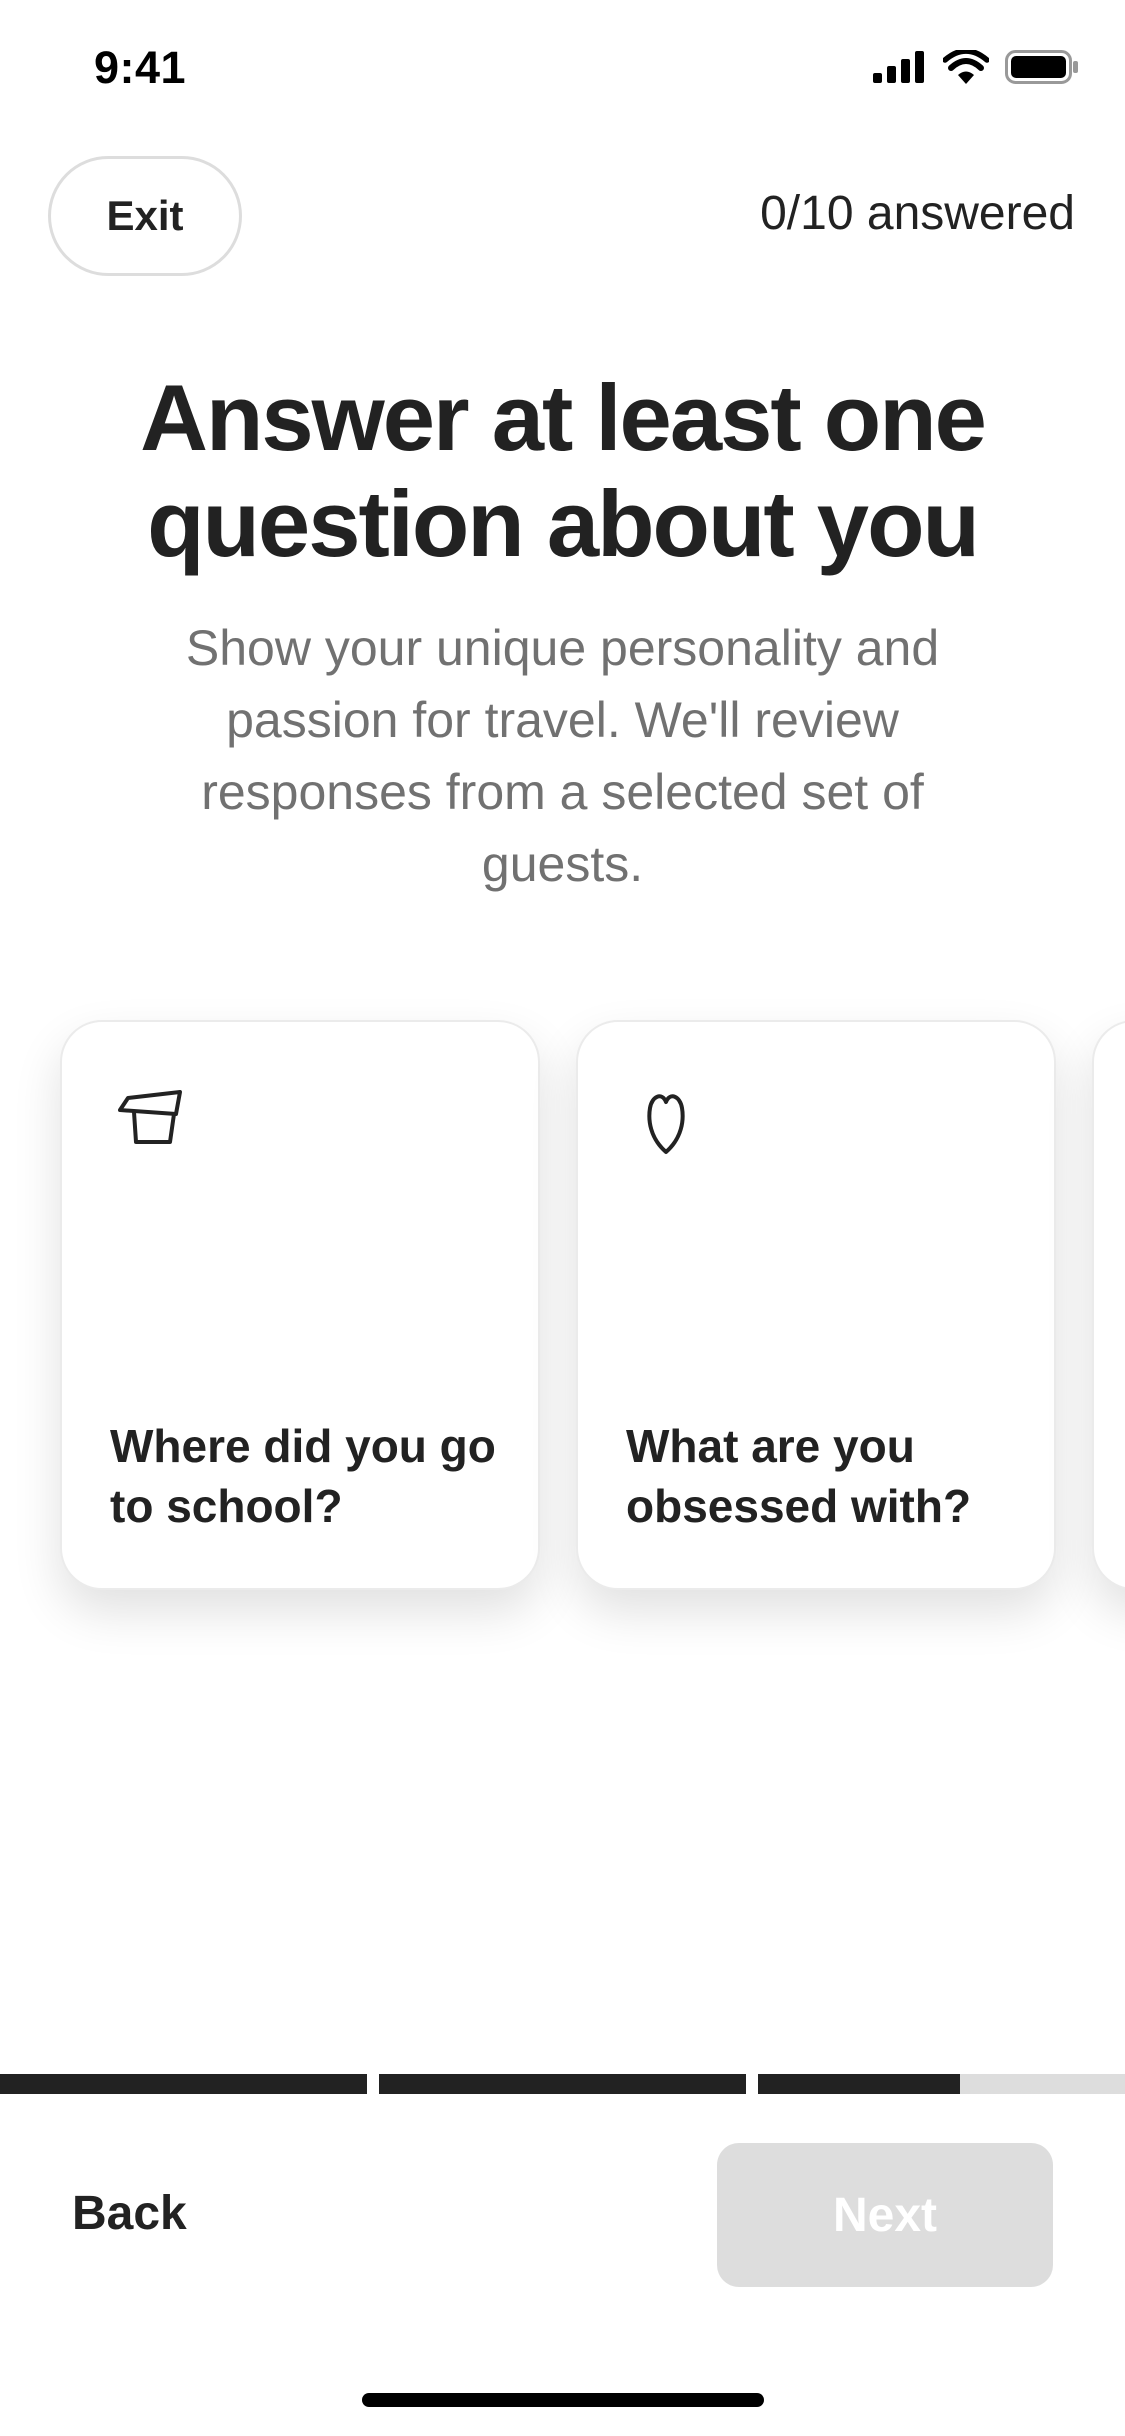  Describe the element at coordinates (816, 1305) in the screenshot. I see `question-card-obsessed: What are you obsessed with?` at that location.